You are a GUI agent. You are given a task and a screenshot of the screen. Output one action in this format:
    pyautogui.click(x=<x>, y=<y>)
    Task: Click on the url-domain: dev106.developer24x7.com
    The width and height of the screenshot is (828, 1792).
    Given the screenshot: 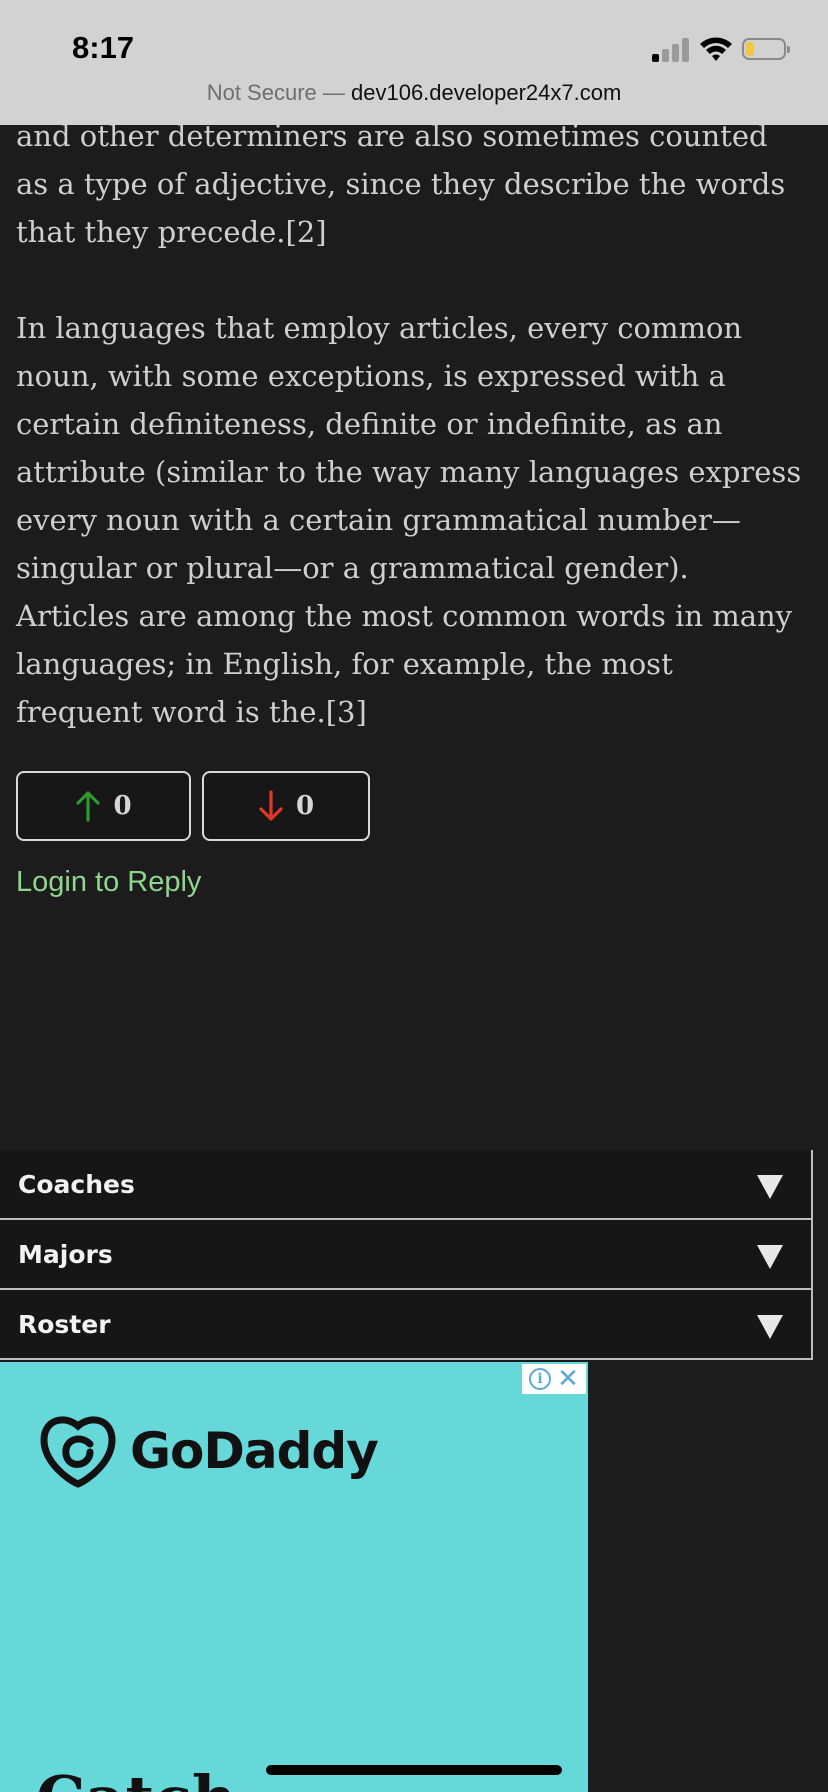 What is the action you would take?
    pyautogui.click(x=486, y=92)
    